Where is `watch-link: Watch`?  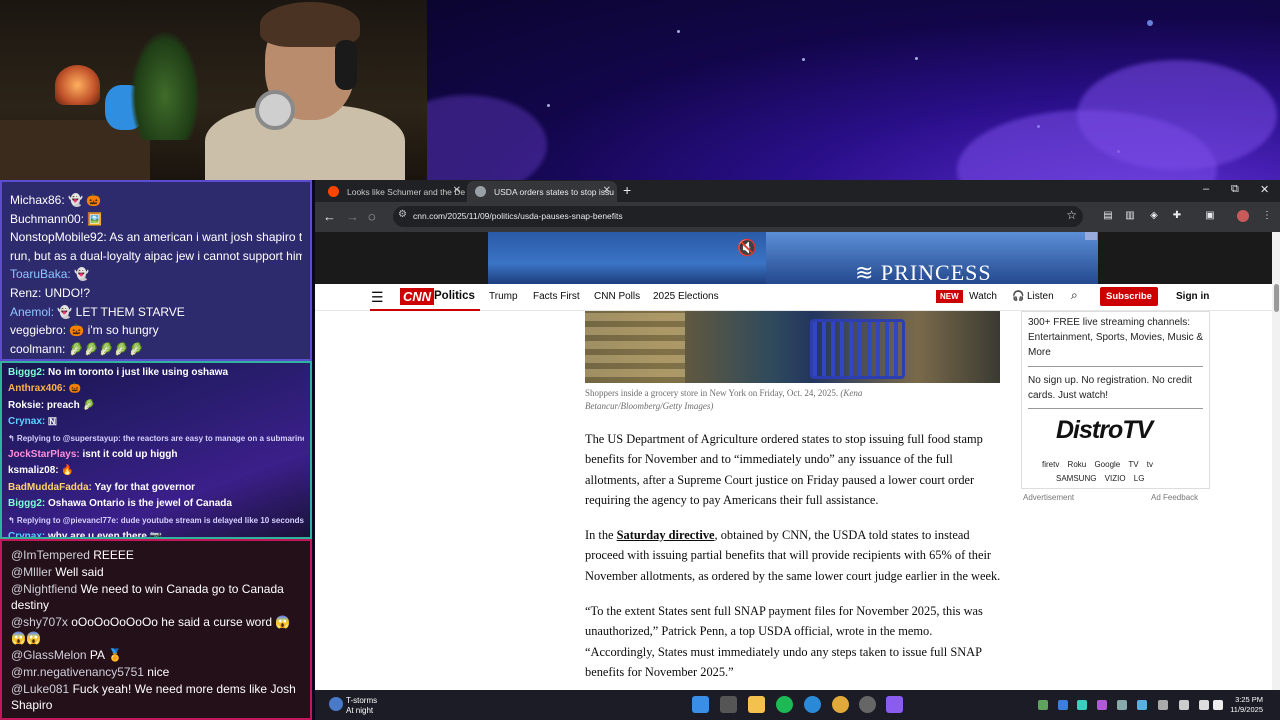 watch-link: Watch is located at coordinates (983, 296).